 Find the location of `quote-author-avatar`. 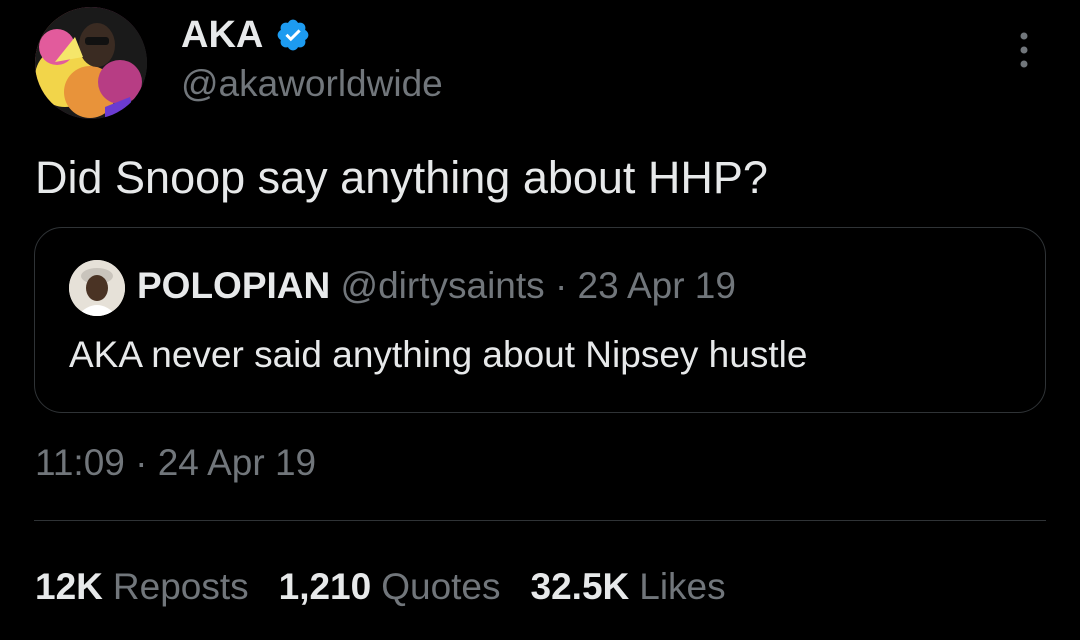

quote-author-avatar is located at coordinates (97, 288).